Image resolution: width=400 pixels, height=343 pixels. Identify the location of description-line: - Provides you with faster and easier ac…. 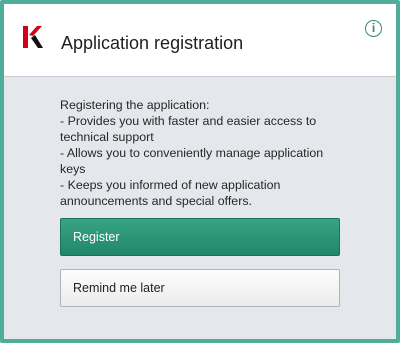
(188, 129).